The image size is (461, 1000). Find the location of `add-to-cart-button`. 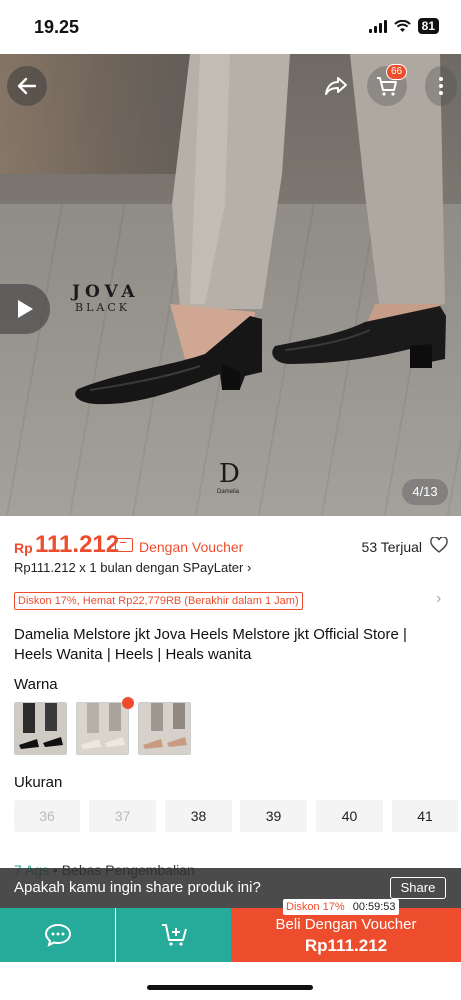

add-to-cart-button is located at coordinates (173, 935).